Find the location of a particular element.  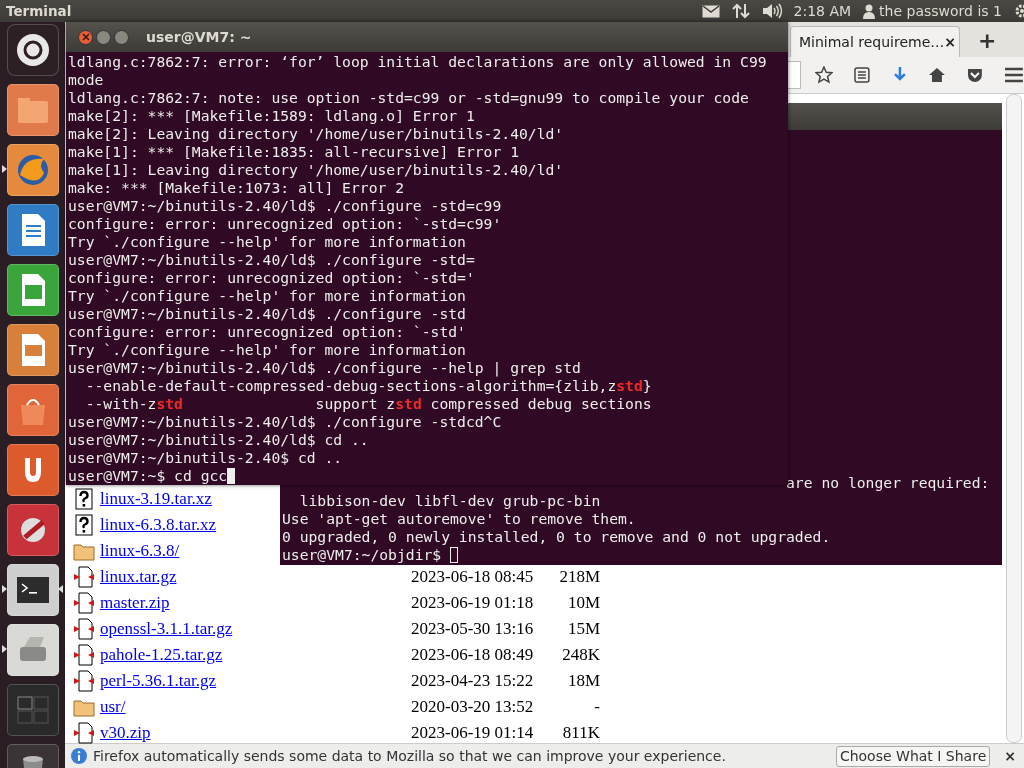

file-size: 10M is located at coordinates (583, 603).